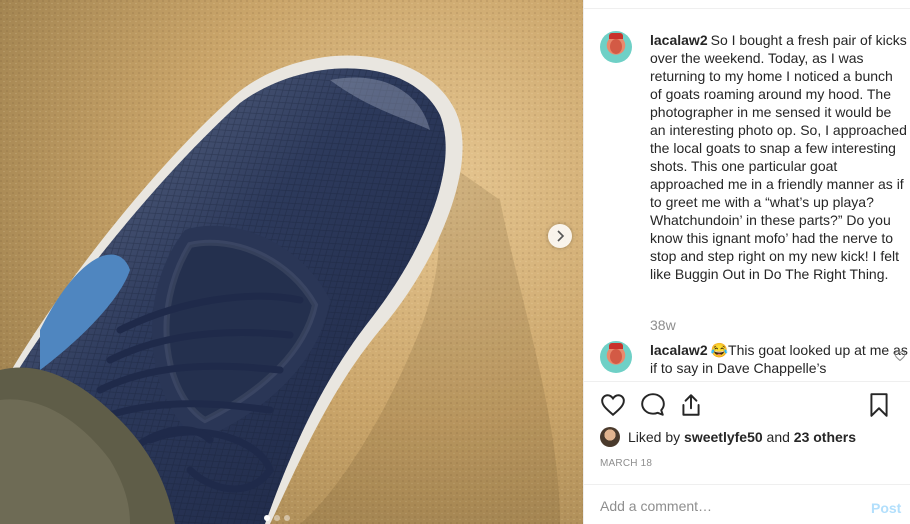 This screenshot has width=910, height=524. What do you see at coordinates (723, 437) in the screenshot?
I see `liker-username: sweetlyfe50` at bounding box center [723, 437].